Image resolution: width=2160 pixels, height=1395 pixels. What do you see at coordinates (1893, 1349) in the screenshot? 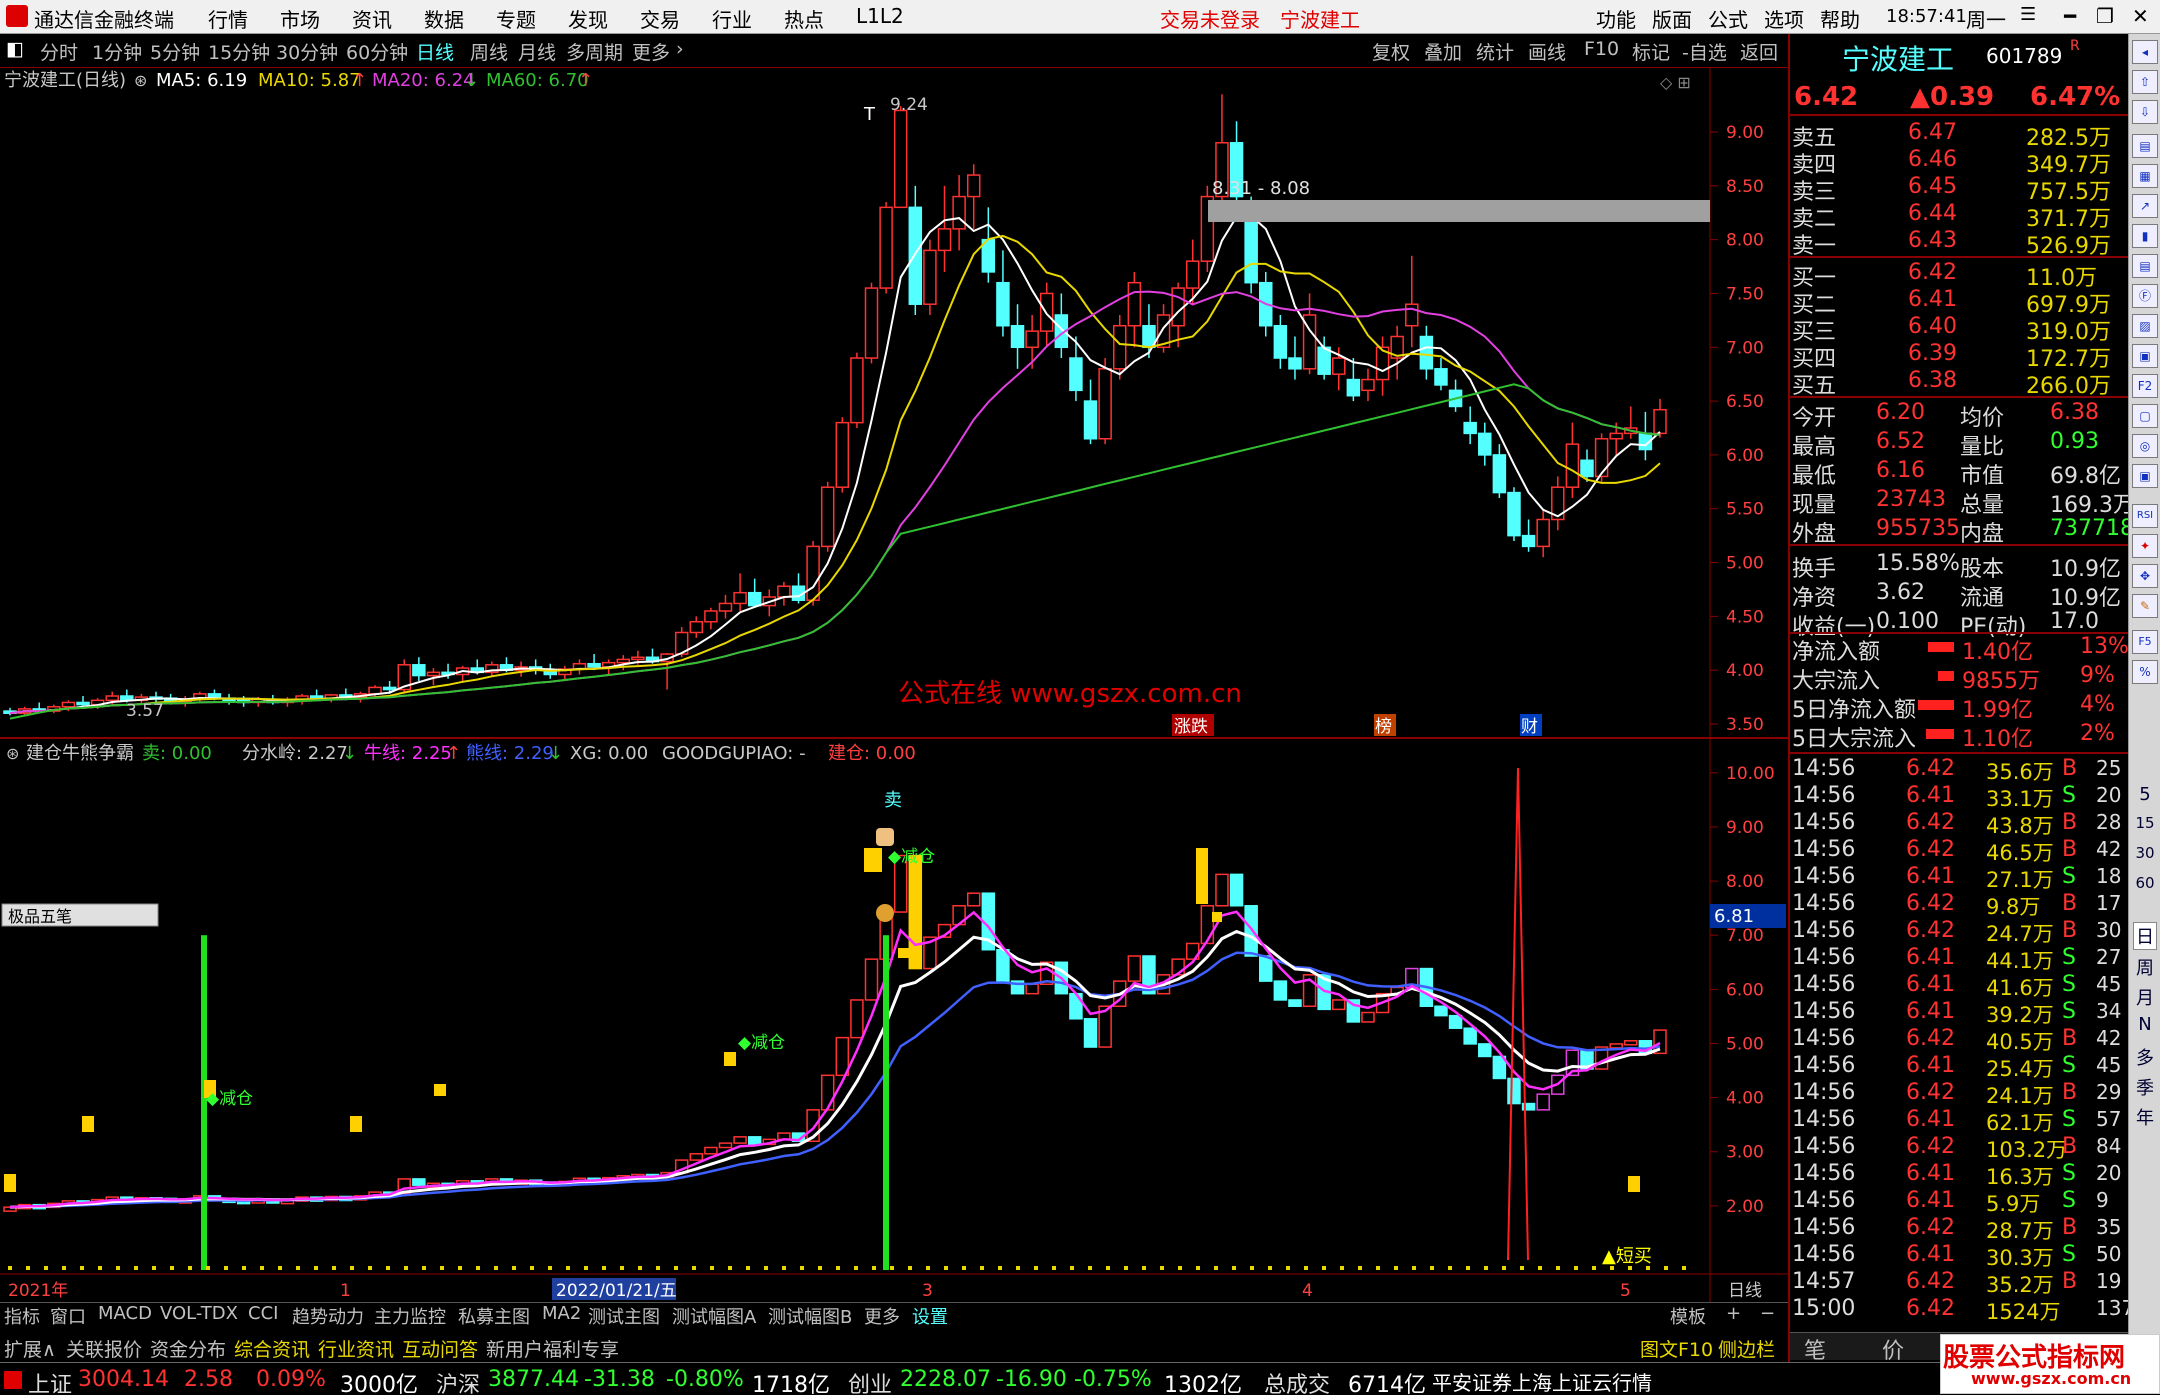
I see `quote-tab-jia: 价` at bounding box center [1893, 1349].